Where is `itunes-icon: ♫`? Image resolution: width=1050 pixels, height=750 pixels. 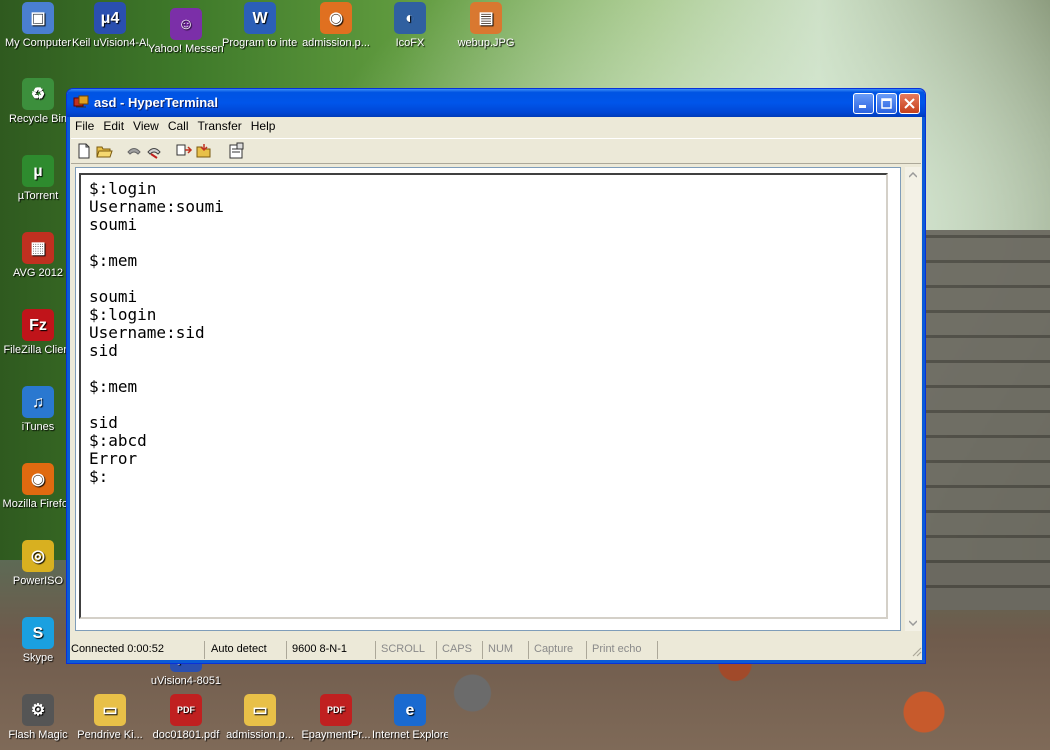
itunes-icon: ♫ is located at coordinates (38, 402).